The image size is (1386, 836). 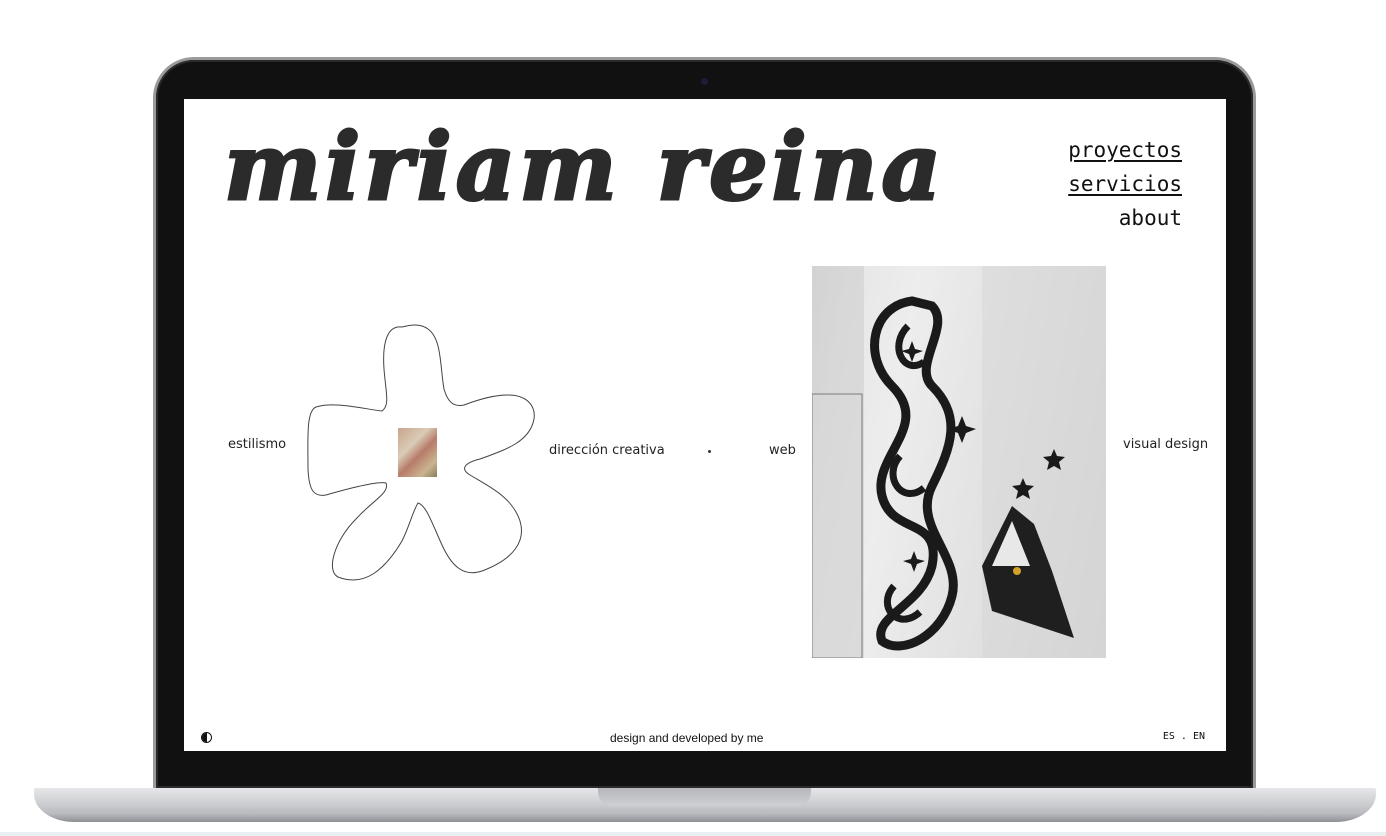 I want to click on category-estilismo: estilismo, so click(x=257, y=444).